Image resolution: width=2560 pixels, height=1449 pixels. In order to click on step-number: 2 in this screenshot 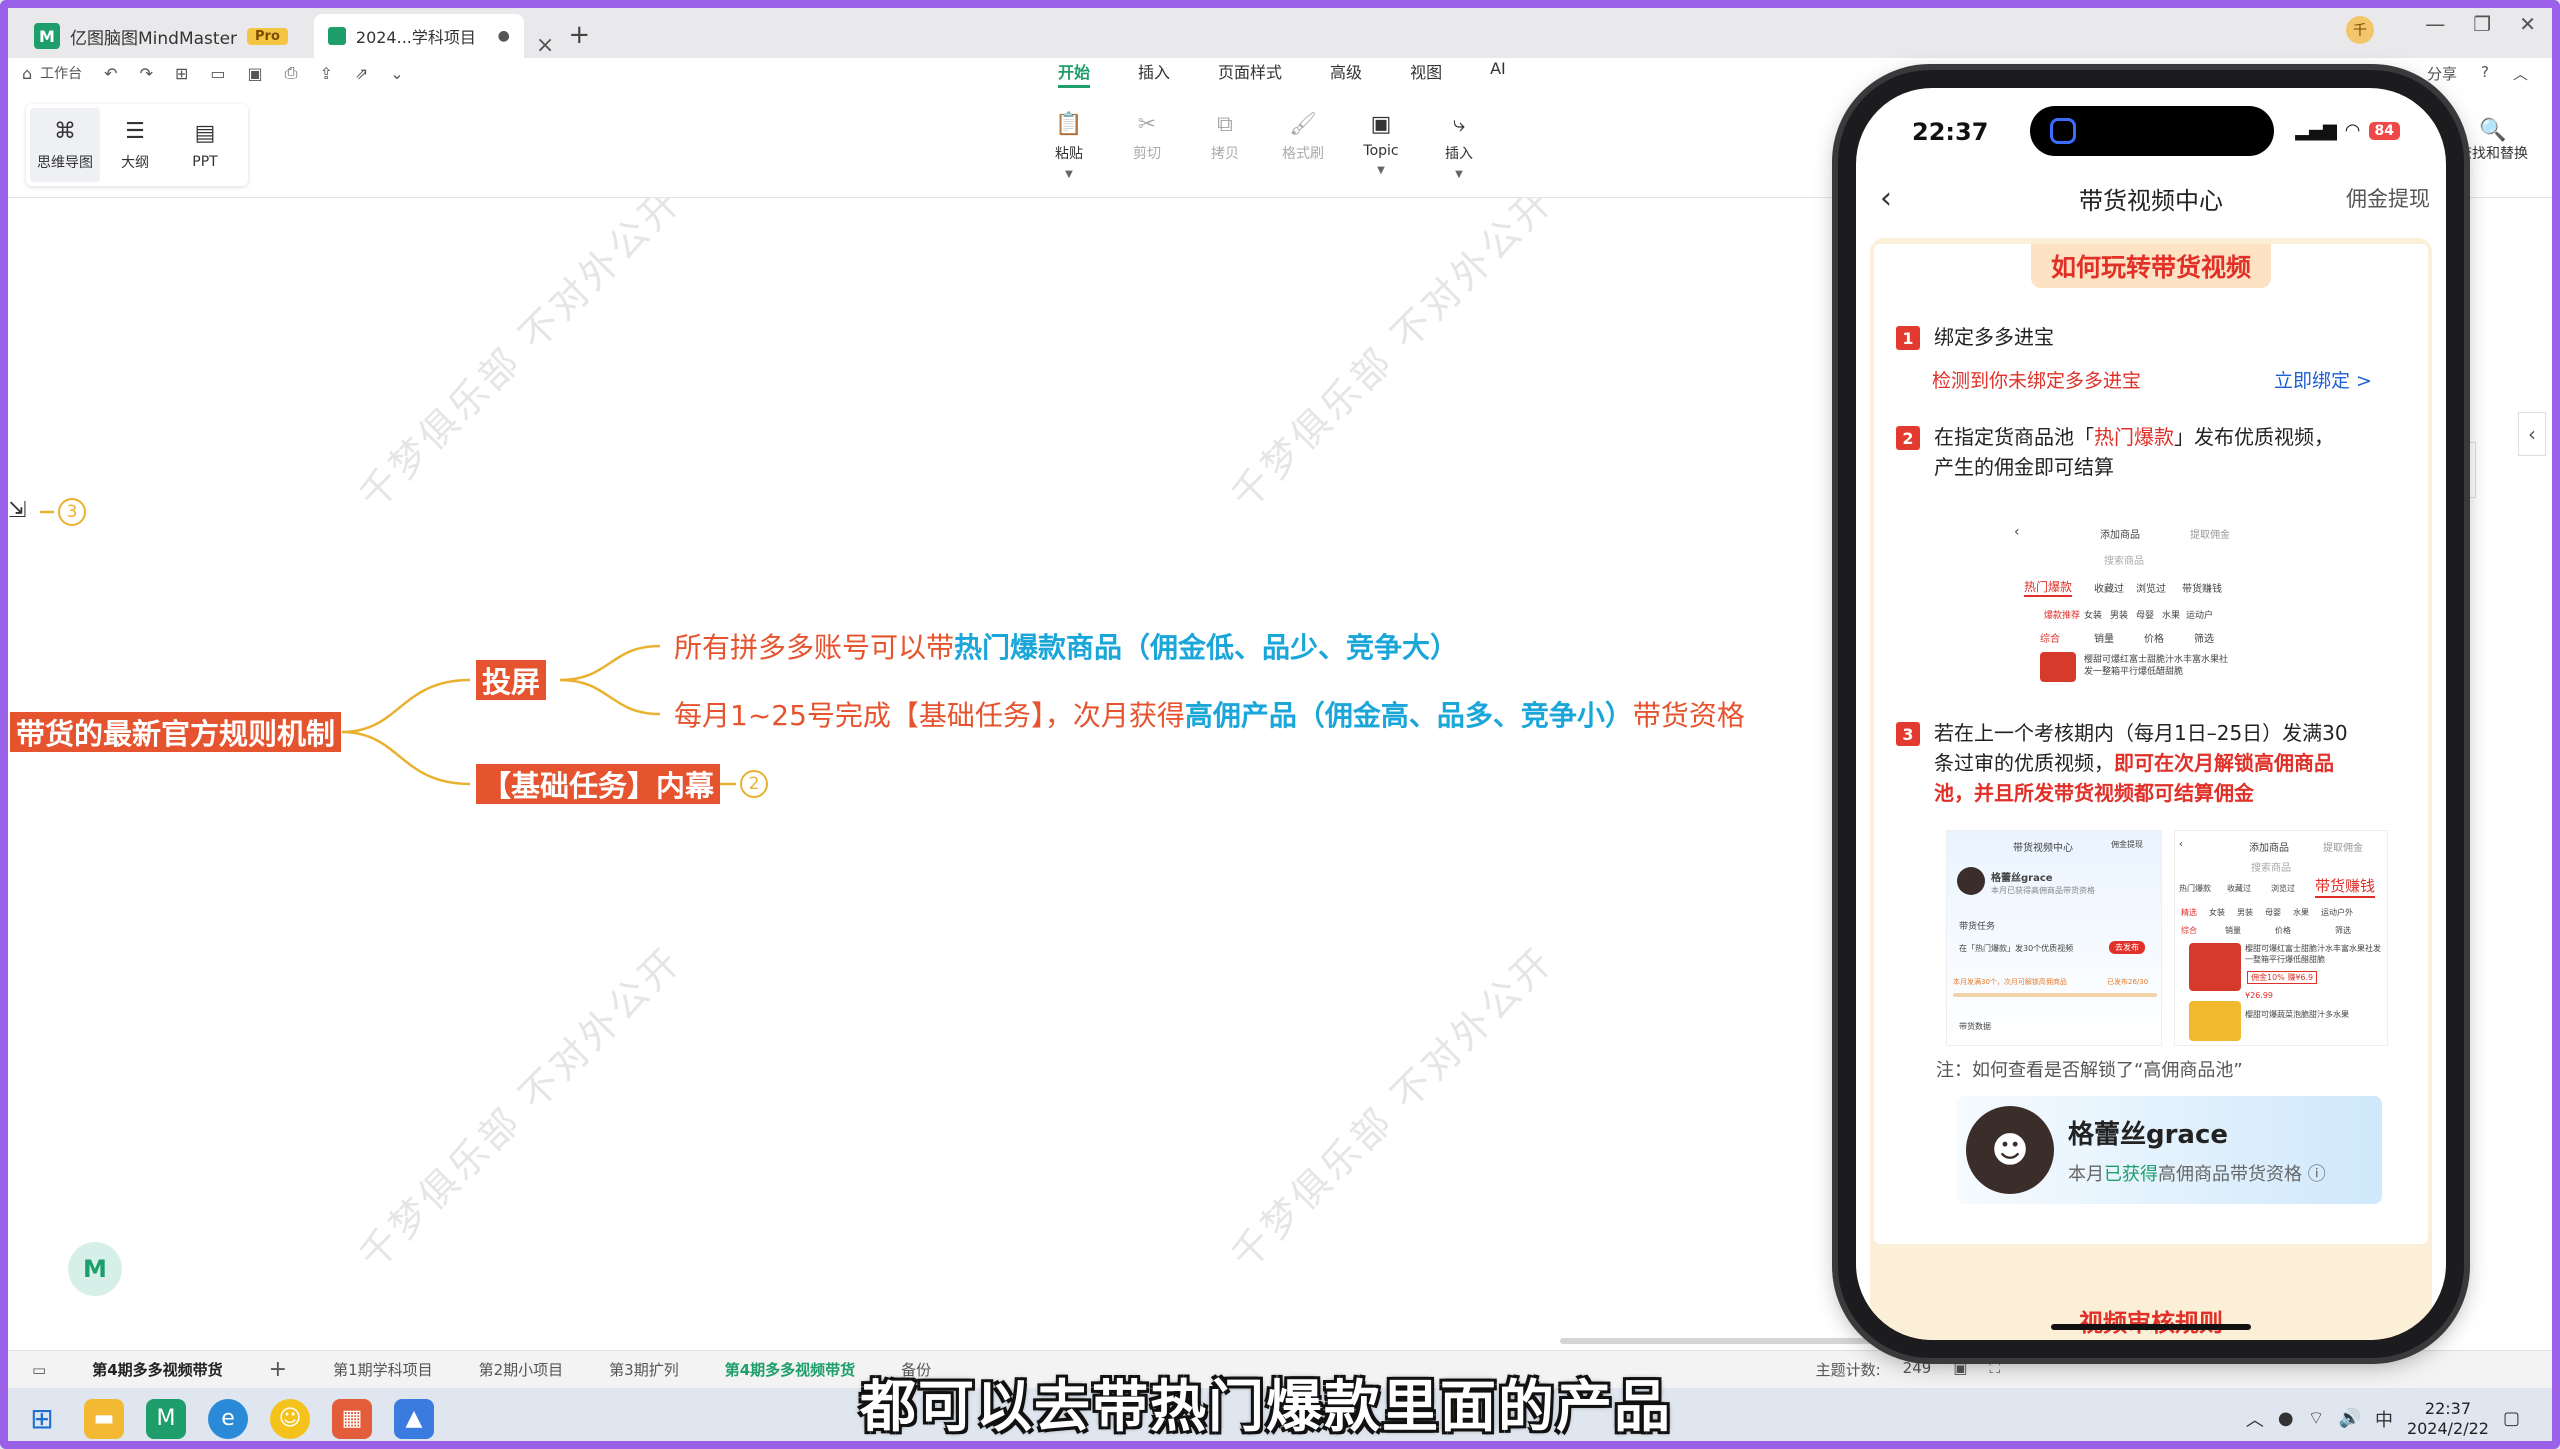, I will do `click(1908, 438)`.